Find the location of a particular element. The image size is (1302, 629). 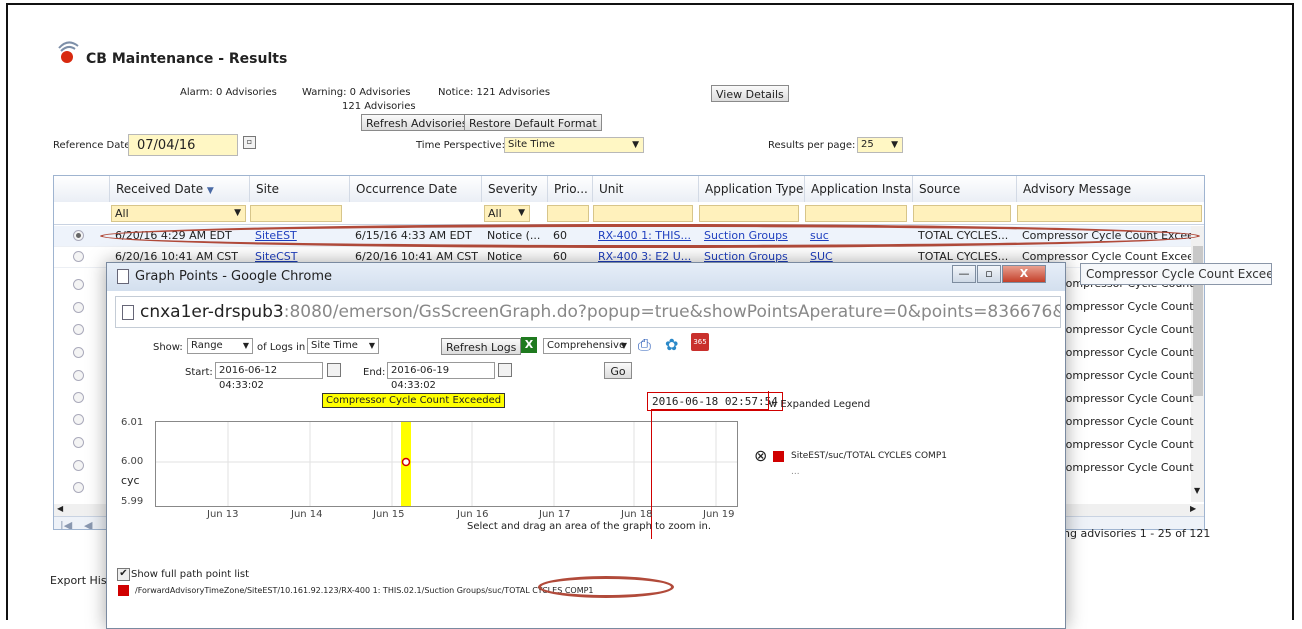

maximize-button: ▫ is located at coordinates (989, 274).